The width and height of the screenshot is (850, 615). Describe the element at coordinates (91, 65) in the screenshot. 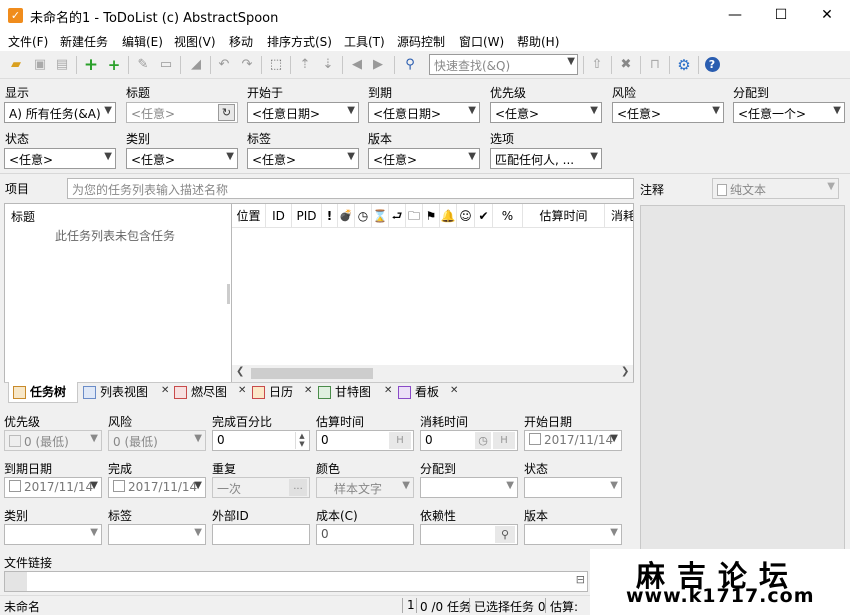

I see `new-task-icon: +` at that location.